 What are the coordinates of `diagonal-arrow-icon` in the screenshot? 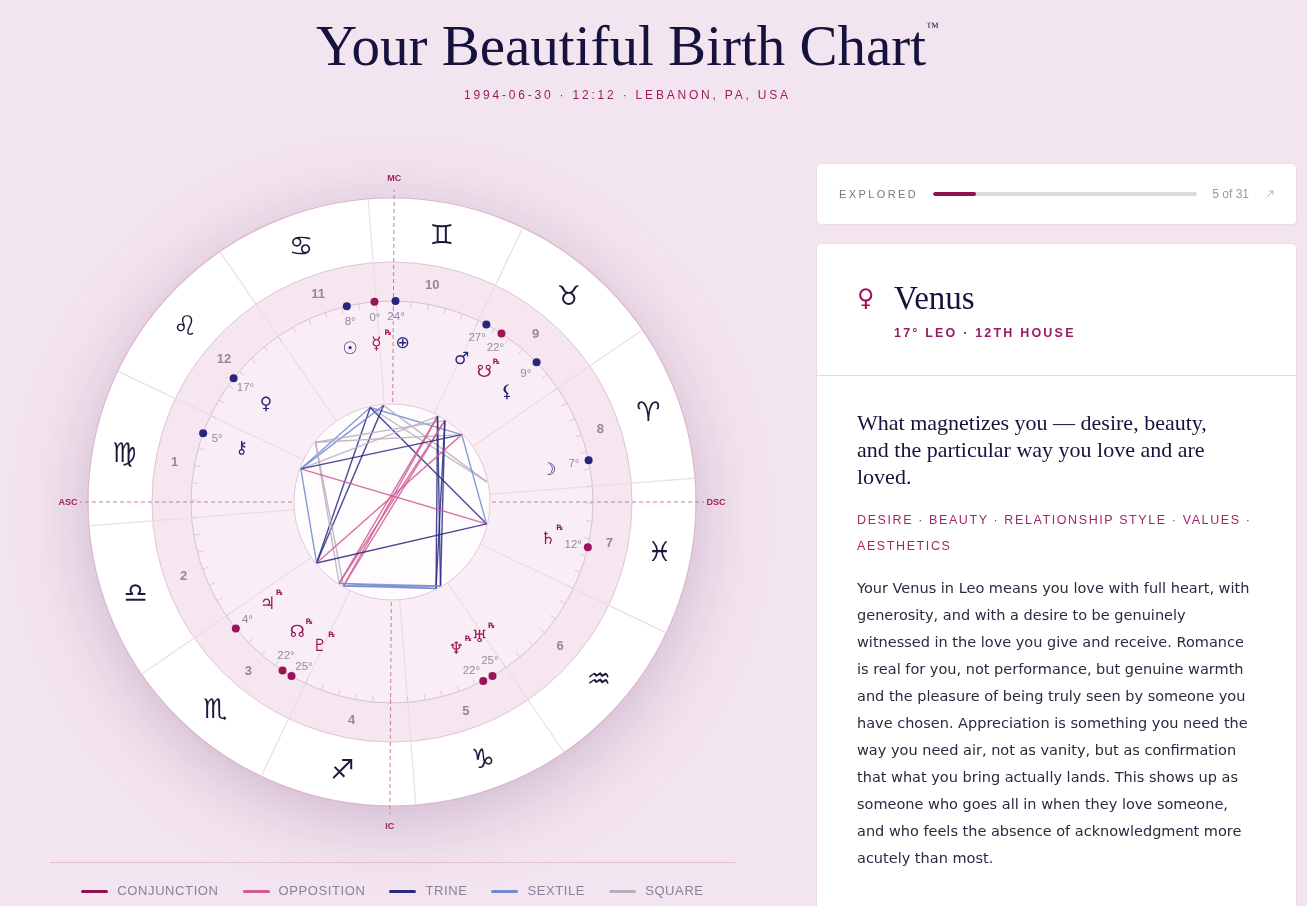 It's located at (1270, 194).